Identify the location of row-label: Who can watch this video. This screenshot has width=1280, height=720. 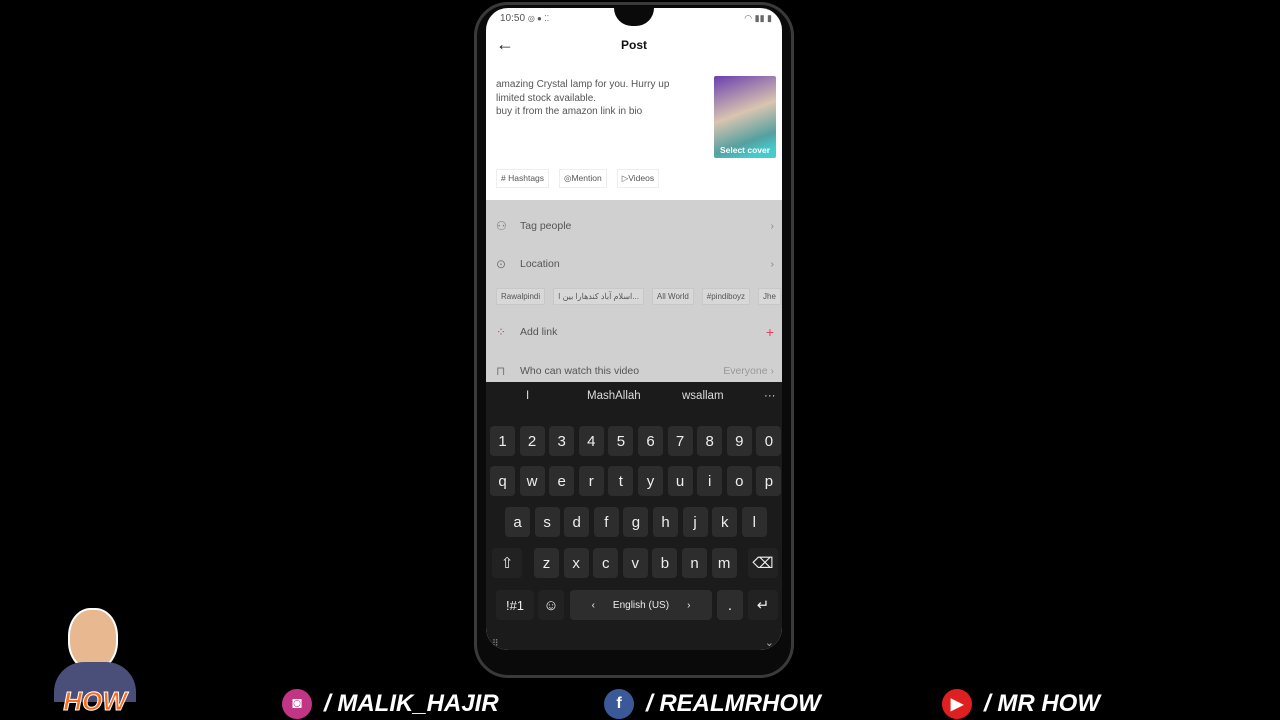
(580, 371).